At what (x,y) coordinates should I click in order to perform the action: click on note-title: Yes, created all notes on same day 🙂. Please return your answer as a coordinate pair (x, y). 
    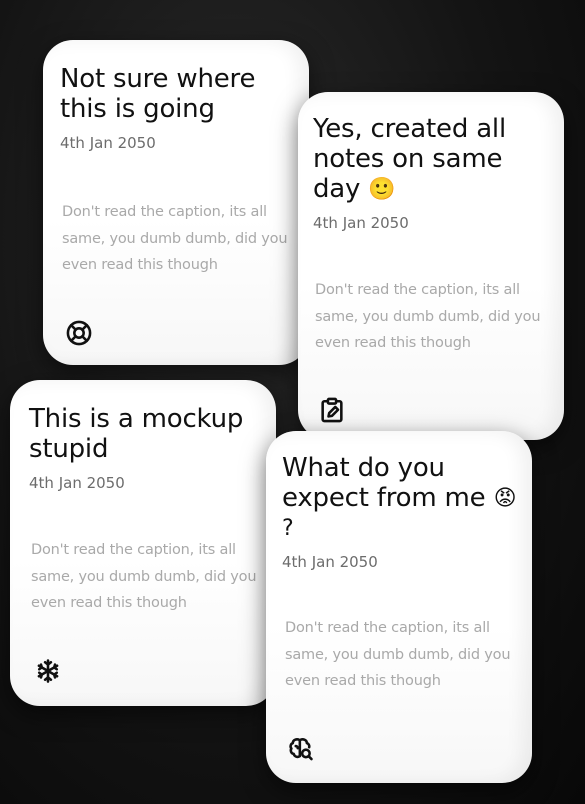
    Looking at the image, I should click on (409, 159).